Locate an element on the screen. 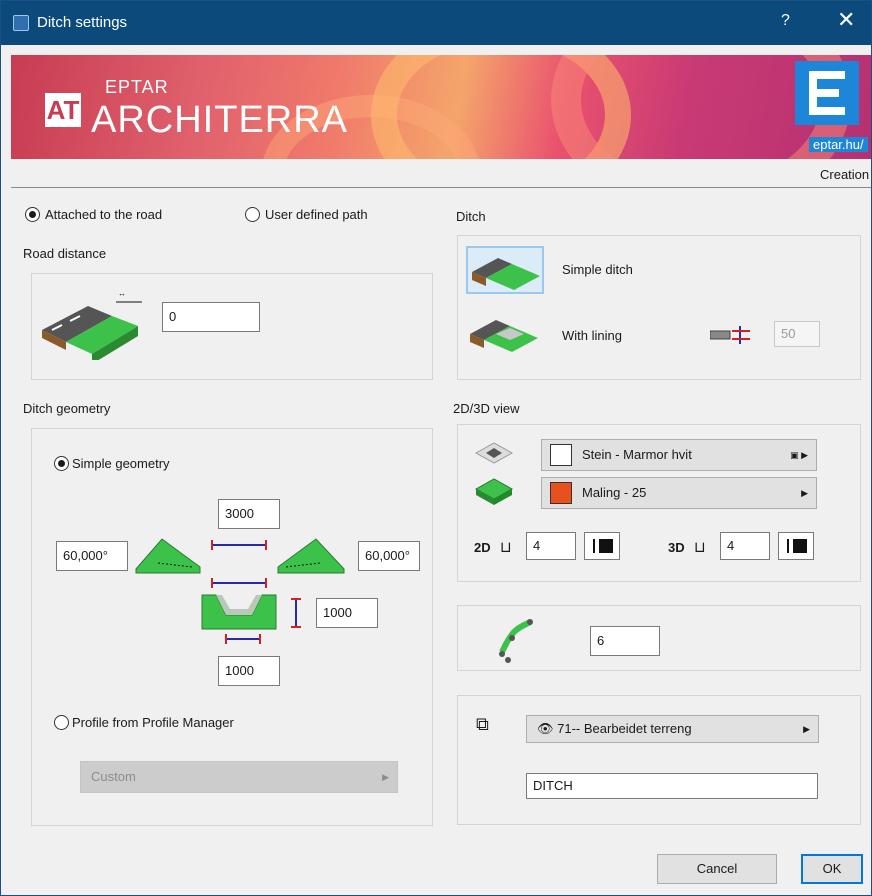  road-distance-panel: ↔ 0 is located at coordinates (232, 326).